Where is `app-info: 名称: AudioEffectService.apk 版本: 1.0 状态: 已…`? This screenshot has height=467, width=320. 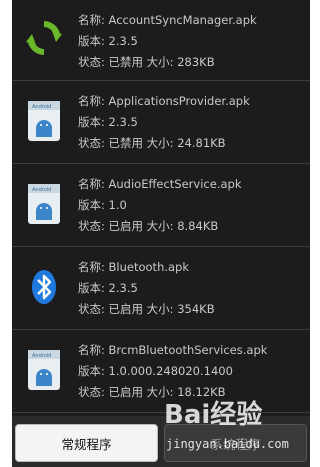 app-info: 名称: AudioEffectService.apk 版本: 1.0 状态: 已… is located at coordinates (159, 205).